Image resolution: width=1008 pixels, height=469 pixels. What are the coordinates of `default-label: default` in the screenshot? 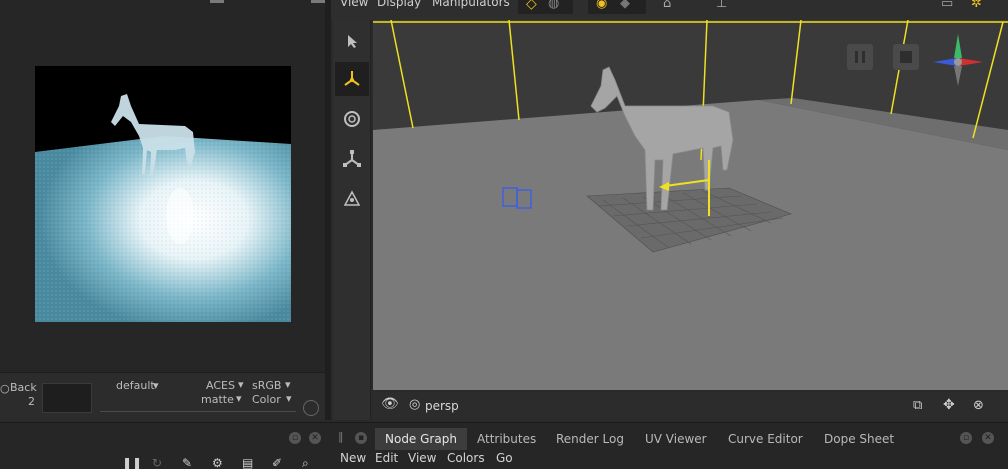 It's located at (135, 385).